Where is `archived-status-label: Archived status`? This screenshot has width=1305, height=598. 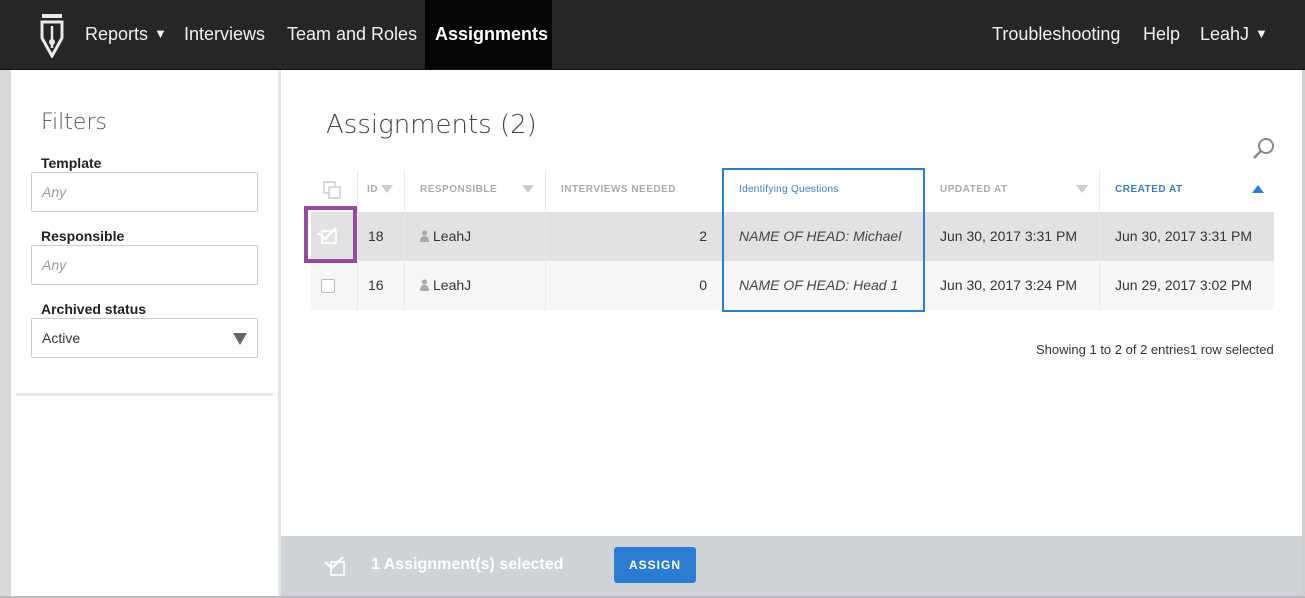
archived-status-label: Archived status is located at coordinates (94, 309).